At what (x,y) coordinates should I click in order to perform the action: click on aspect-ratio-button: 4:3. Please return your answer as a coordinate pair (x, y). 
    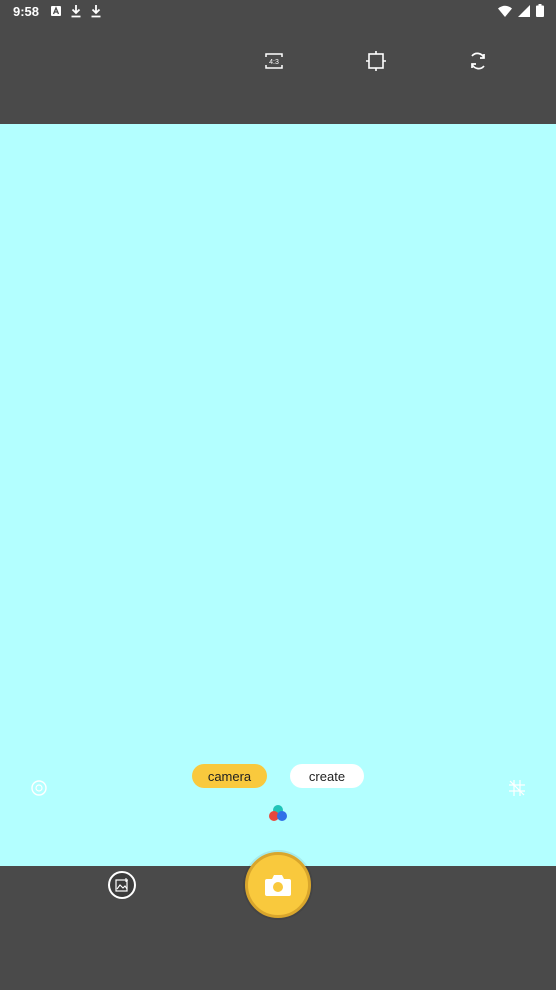
    Looking at the image, I should click on (274, 61).